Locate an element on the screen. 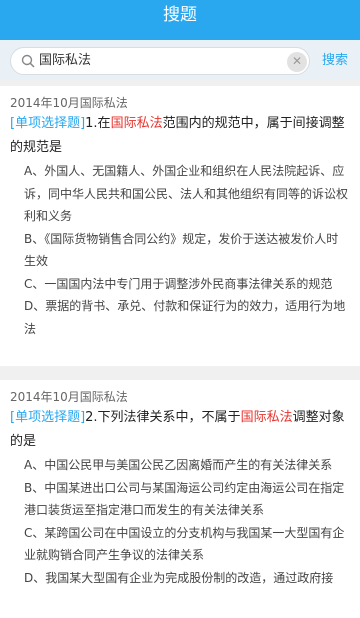  clear-icon: ✕ is located at coordinates (297, 62).